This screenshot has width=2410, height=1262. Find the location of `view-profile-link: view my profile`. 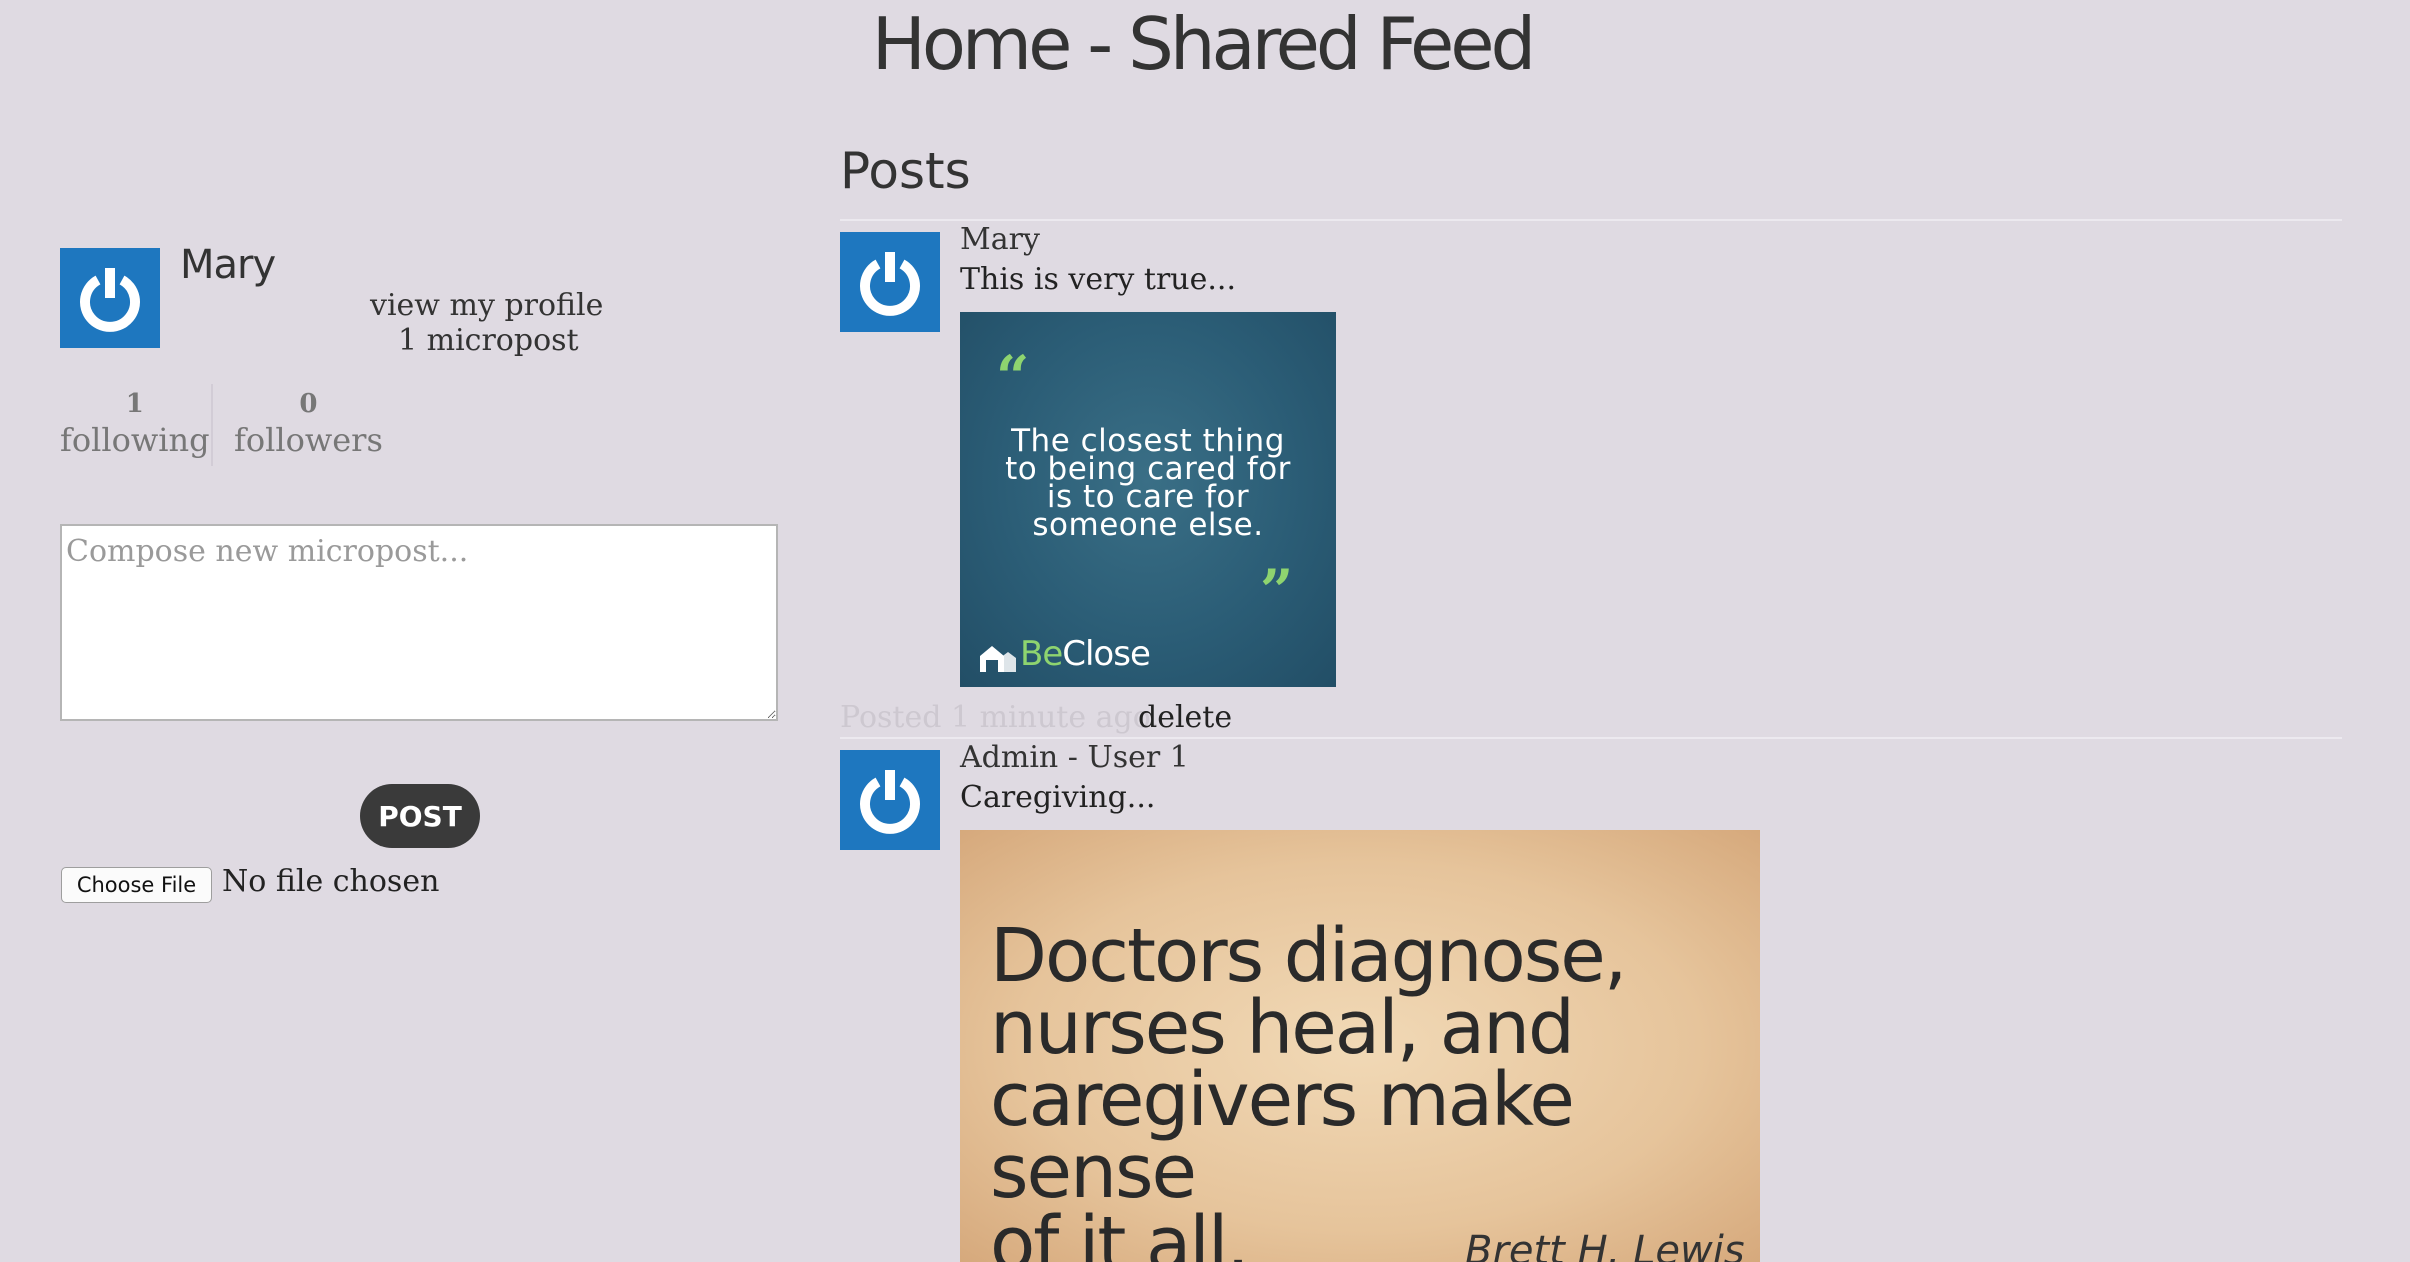

view-profile-link: view my profile is located at coordinates (486, 305).